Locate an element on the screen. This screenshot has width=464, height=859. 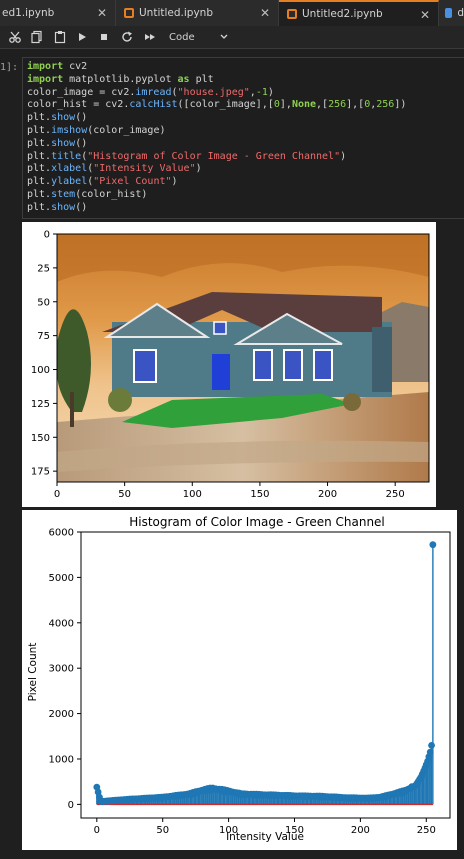
cell-prompt: 1]: is located at coordinates (9, 67).